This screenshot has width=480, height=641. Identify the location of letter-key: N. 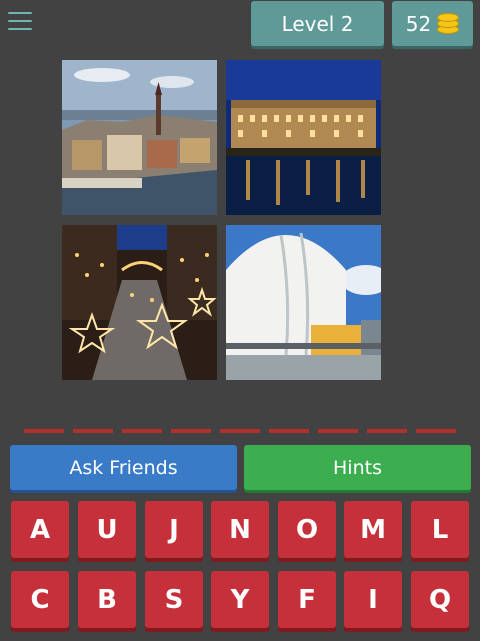
(240, 529).